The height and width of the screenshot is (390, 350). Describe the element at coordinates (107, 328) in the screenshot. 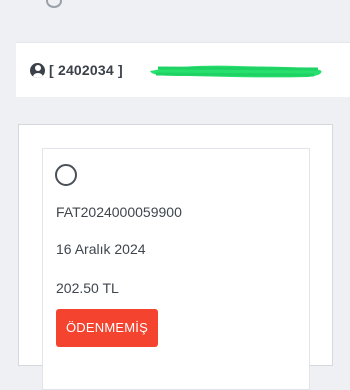

I see `status-badge: ÖDENMEMİŞ` at that location.